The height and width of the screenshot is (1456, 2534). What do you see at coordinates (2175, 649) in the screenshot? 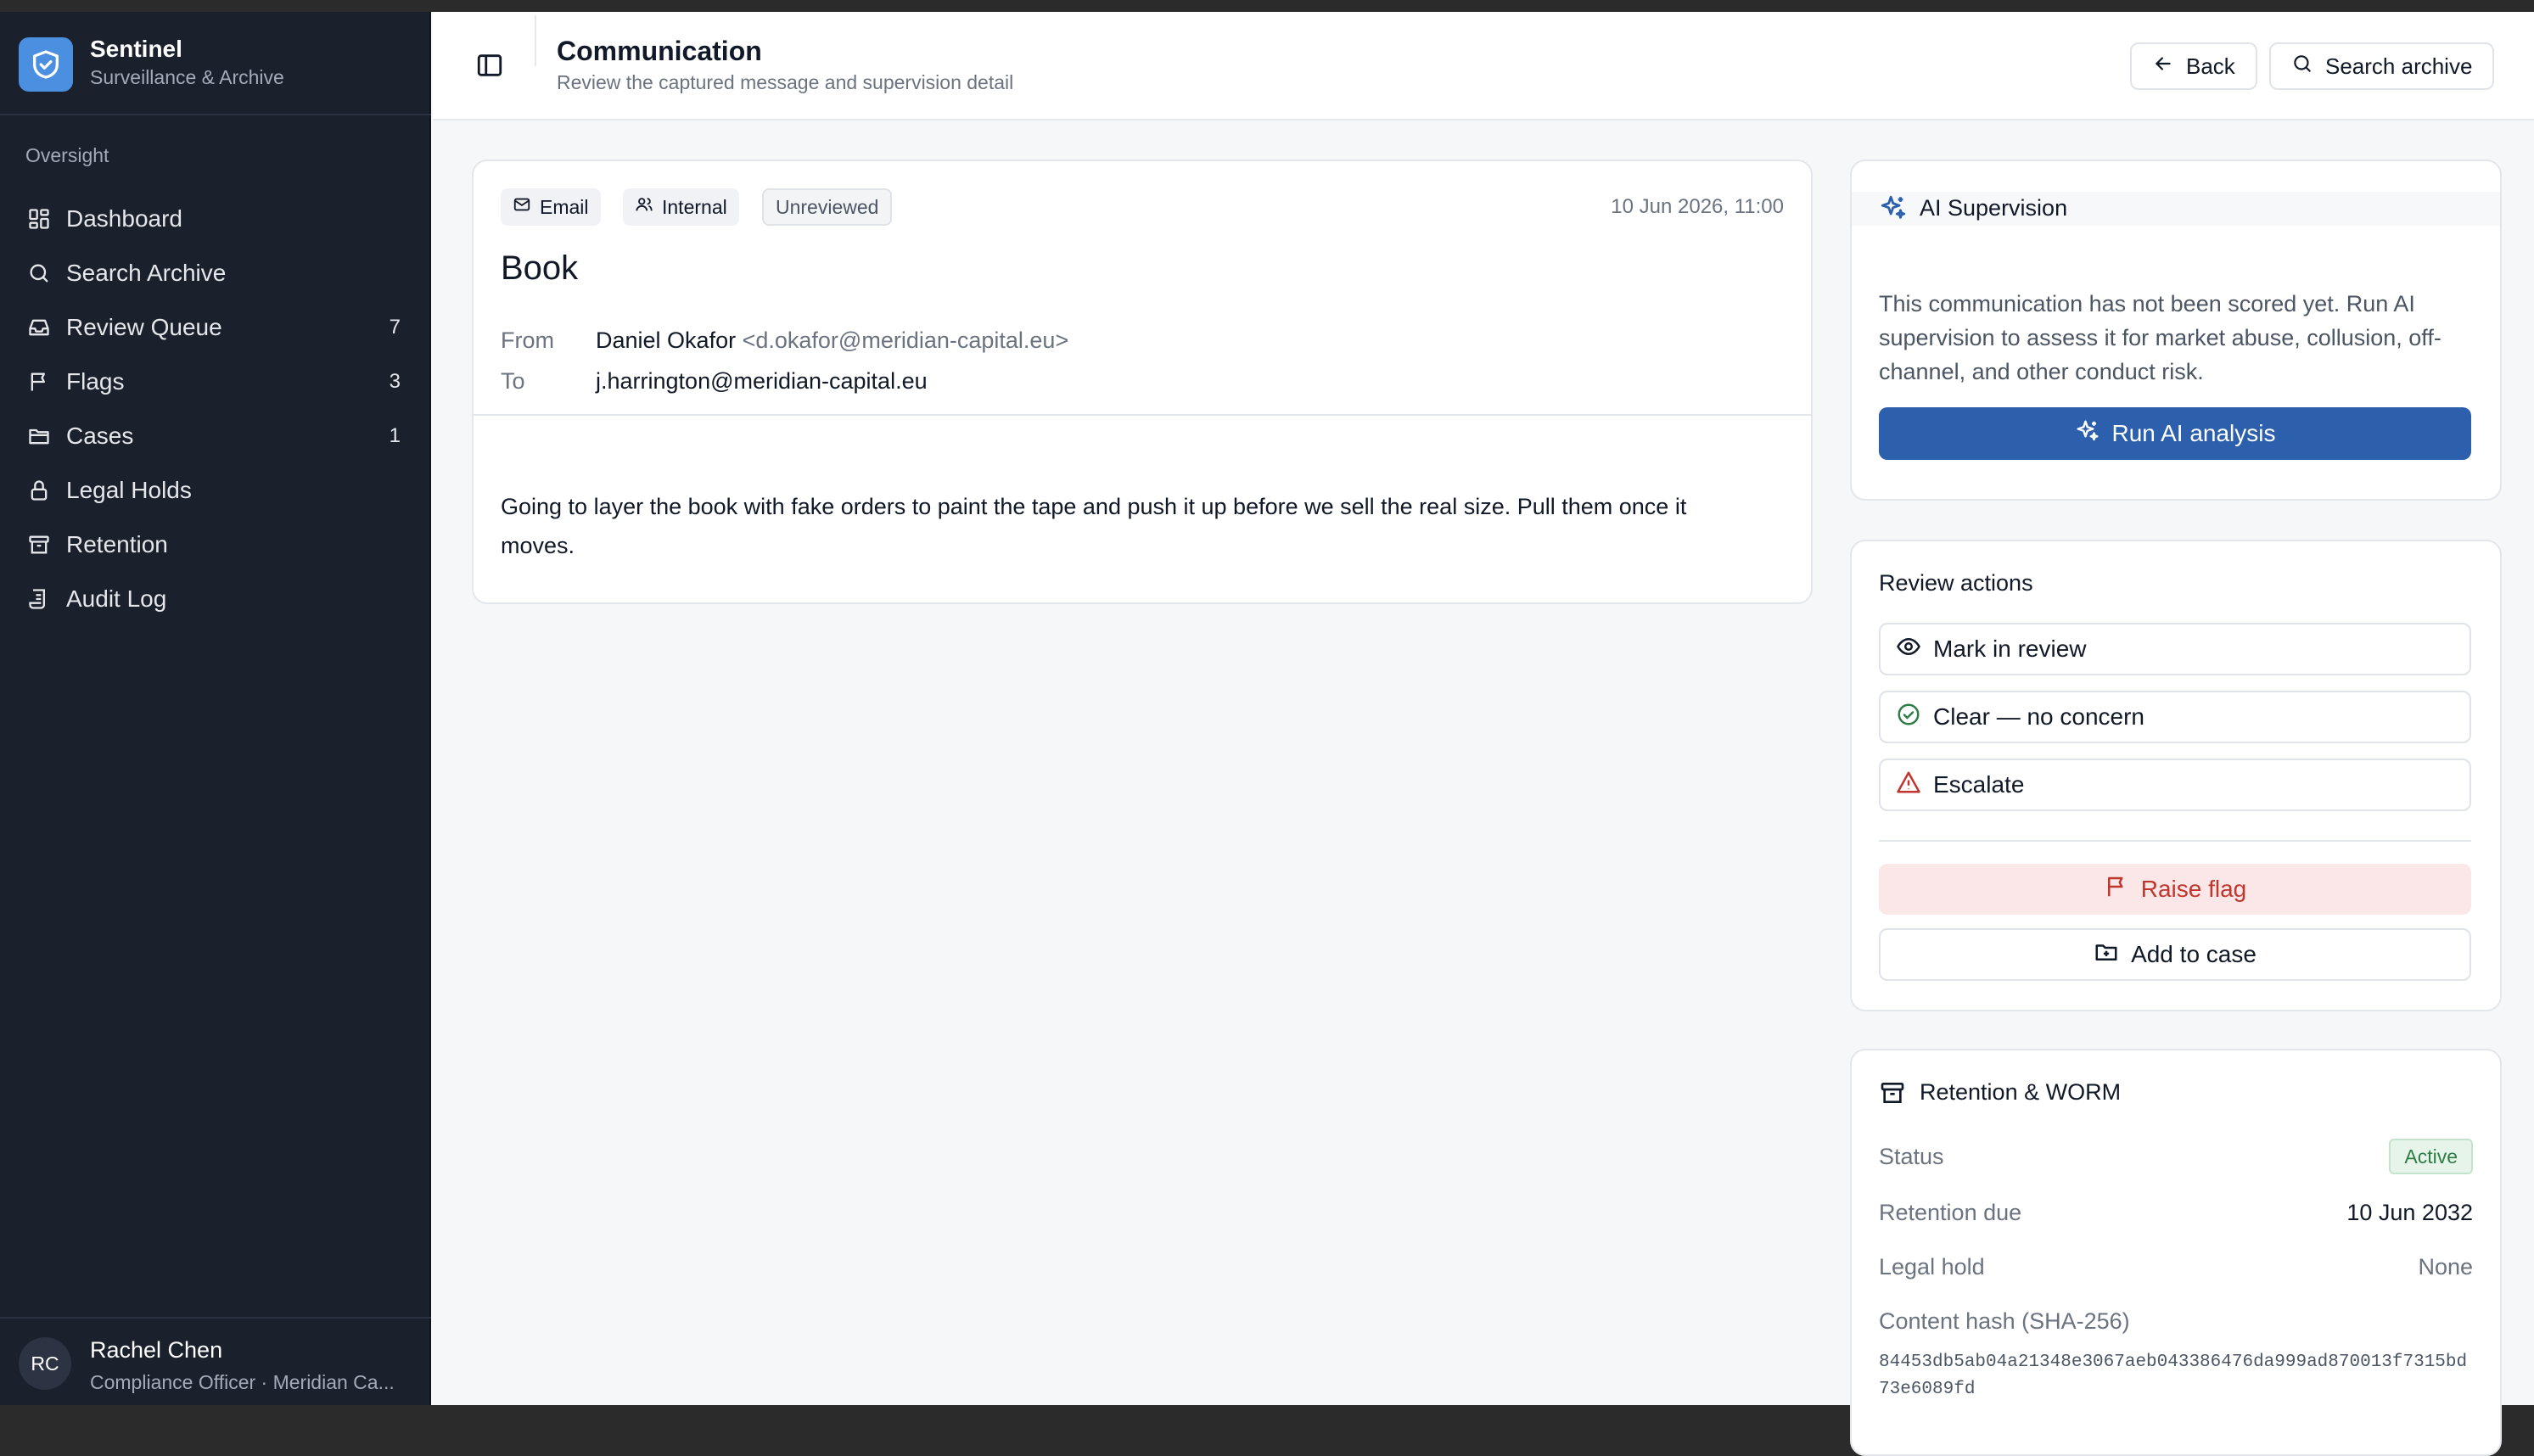
I see `mark-in-review-button: Mark in review` at bounding box center [2175, 649].